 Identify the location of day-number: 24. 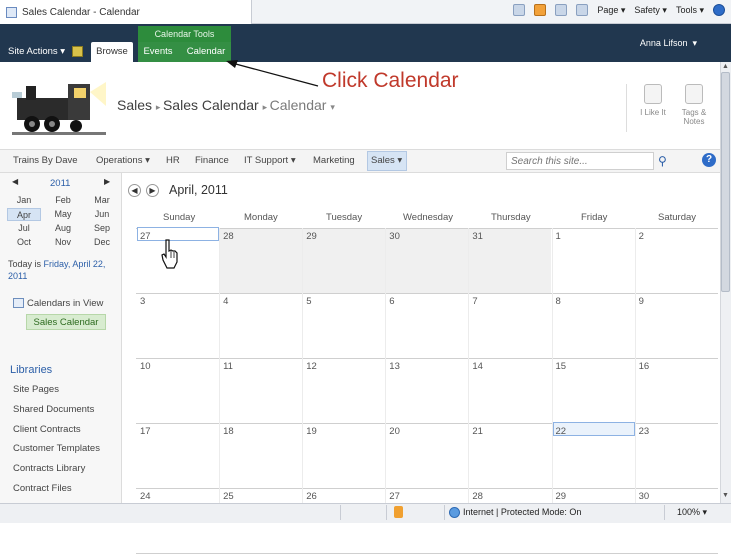
(145, 496).